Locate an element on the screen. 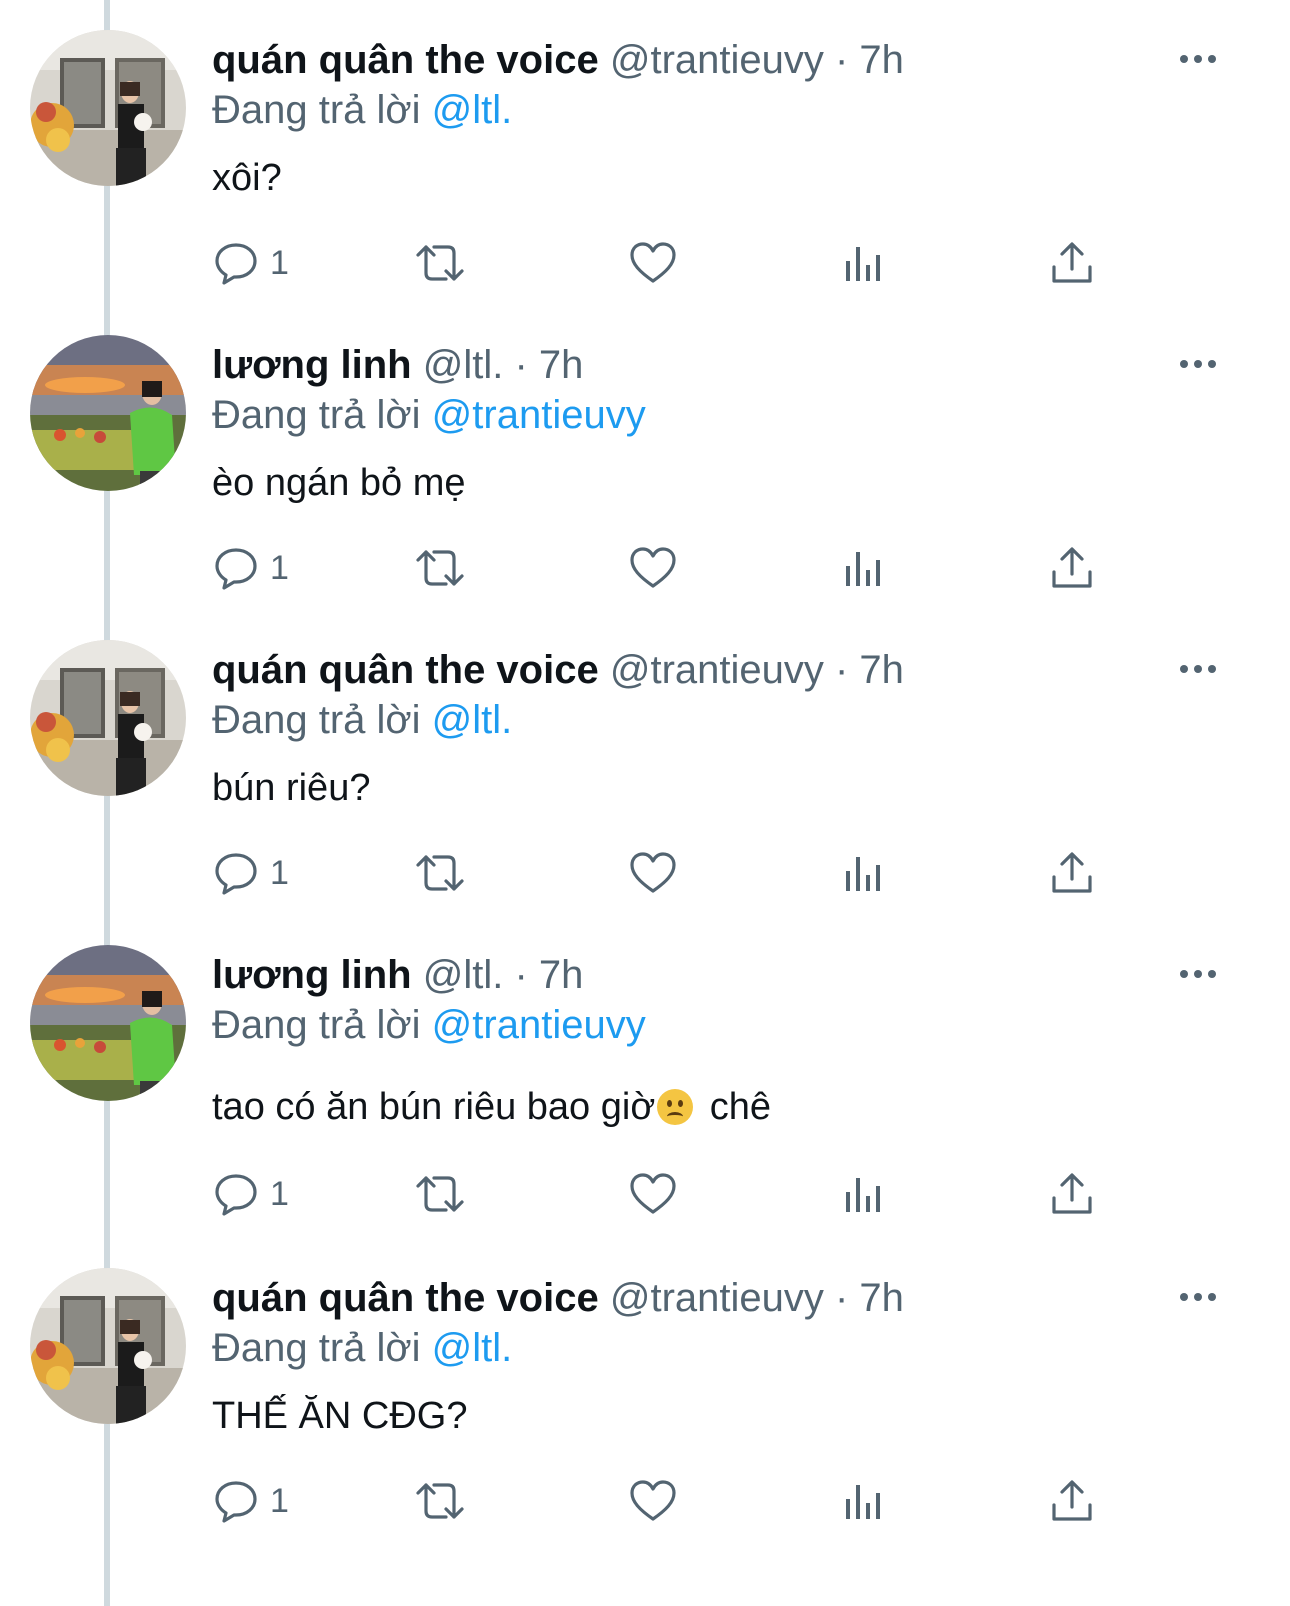 The width and height of the screenshot is (1290, 1606). user-photo-sunset is located at coordinates (108, 1023).